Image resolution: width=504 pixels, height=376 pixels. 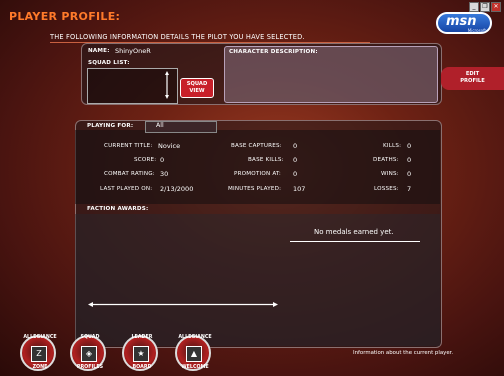 I want to click on squad-view-label-2: VIEW, so click(x=197, y=91).